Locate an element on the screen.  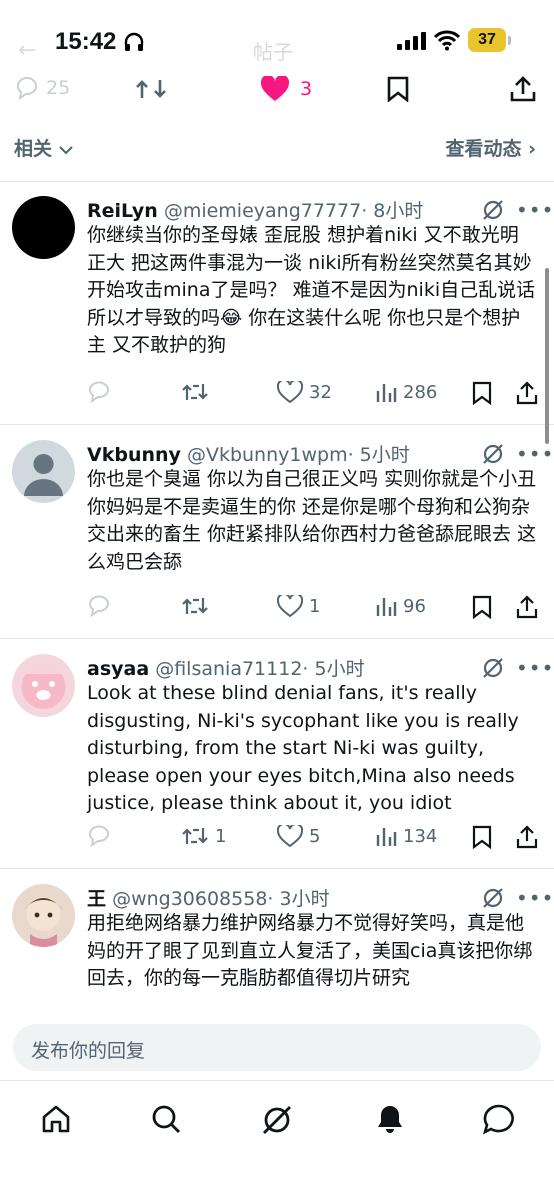
nav-grok is located at coordinates (277, 1122).